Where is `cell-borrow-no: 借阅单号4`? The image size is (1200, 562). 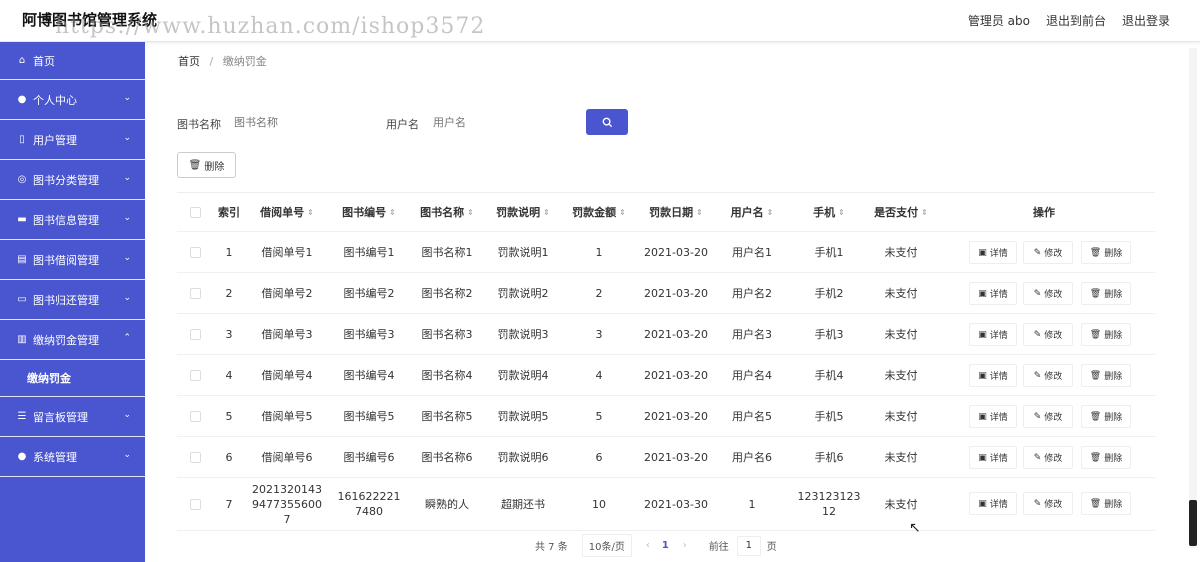
cell-borrow-no: 借阅单号4 is located at coordinates (287, 375).